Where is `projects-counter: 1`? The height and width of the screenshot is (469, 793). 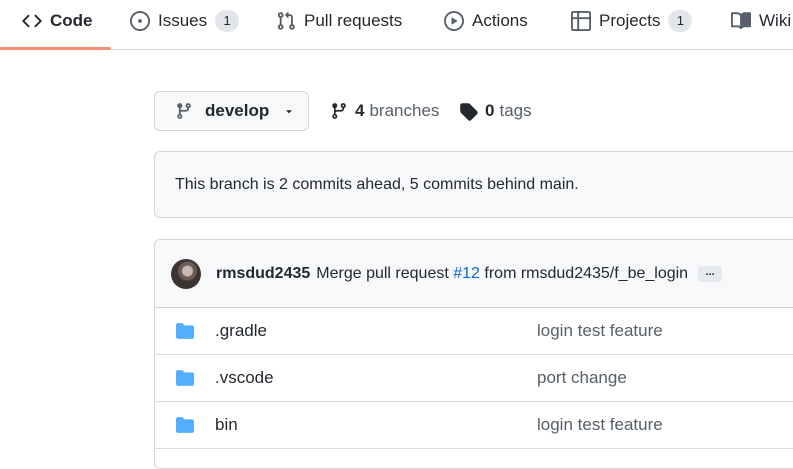 projects-counter: 1 is located at coordinates (680, 21).